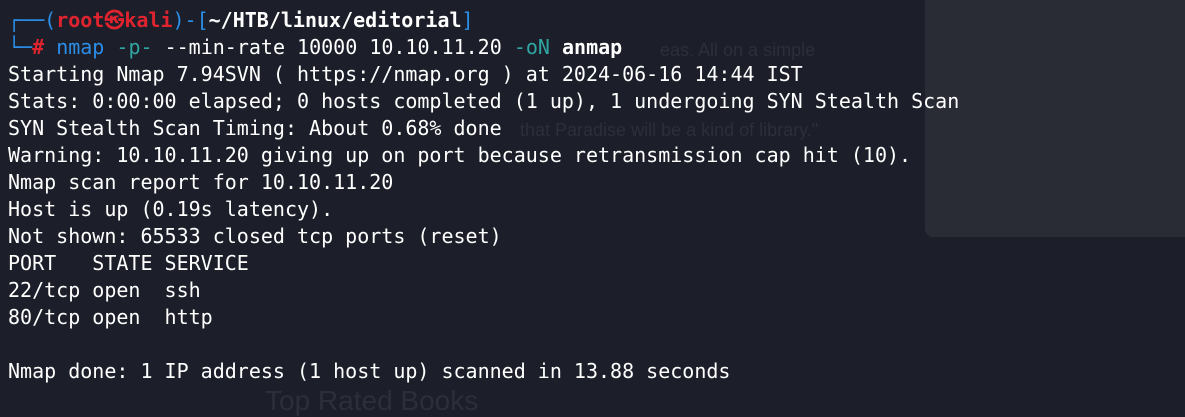  What do you see at coordinates (435, 47) in the screenshot?
I see `command-arg: 10.10.11.20` at bounding box center [435, 47].